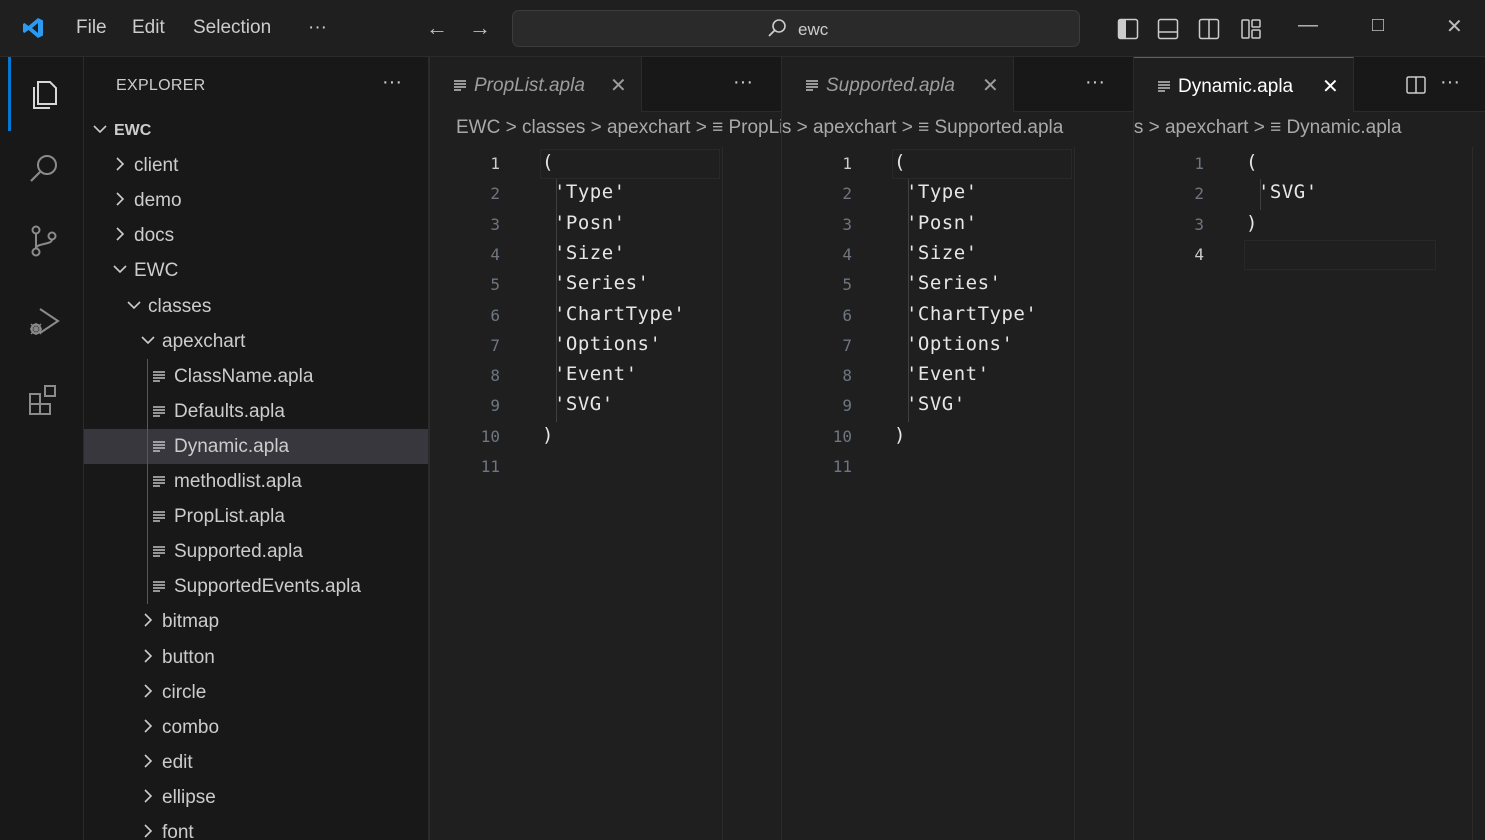  Describe the element at coordinates (44, 241) in the screenshot. I see `source-control-icon` at that location.